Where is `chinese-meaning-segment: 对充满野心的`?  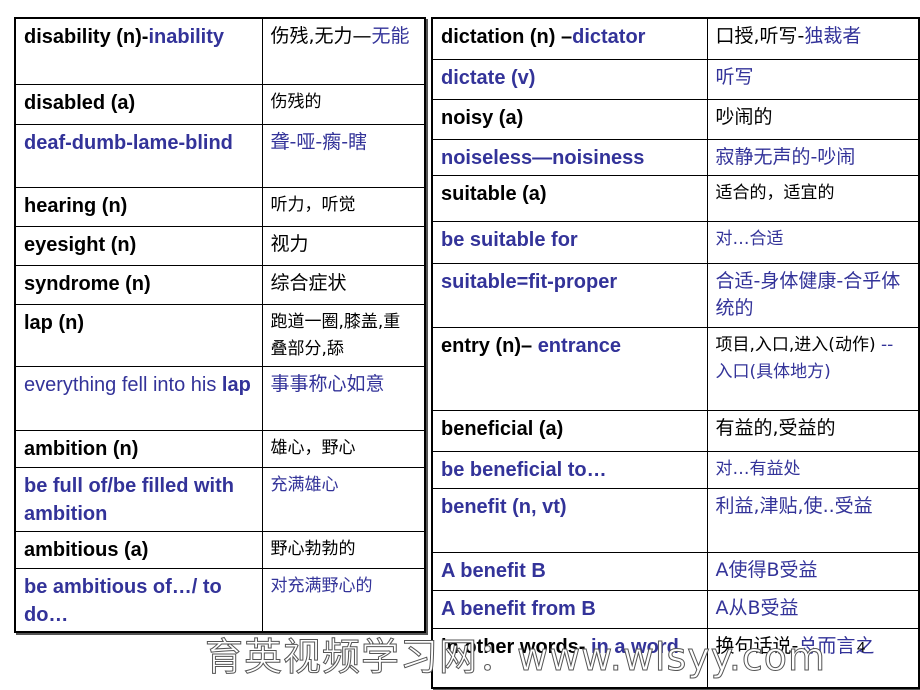
chinese-meaning-segment: 对充满野心的 is located at coordinates (321, 585).